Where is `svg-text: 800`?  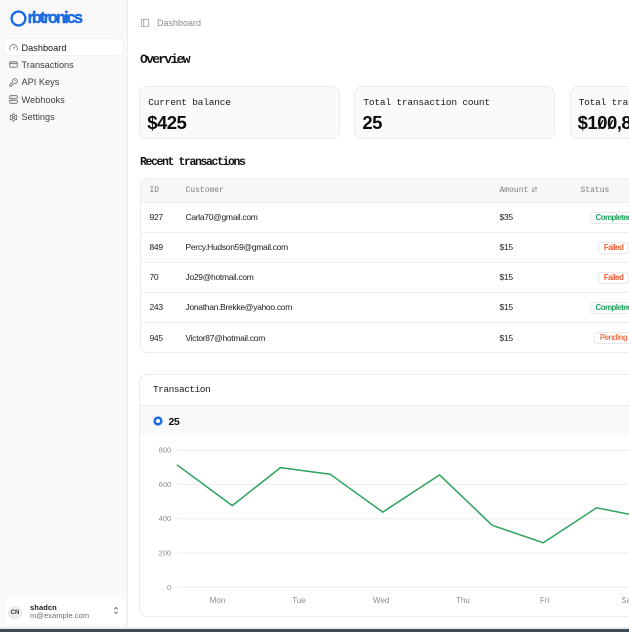 svg-text: 800 is located at coordinates (165, 450).